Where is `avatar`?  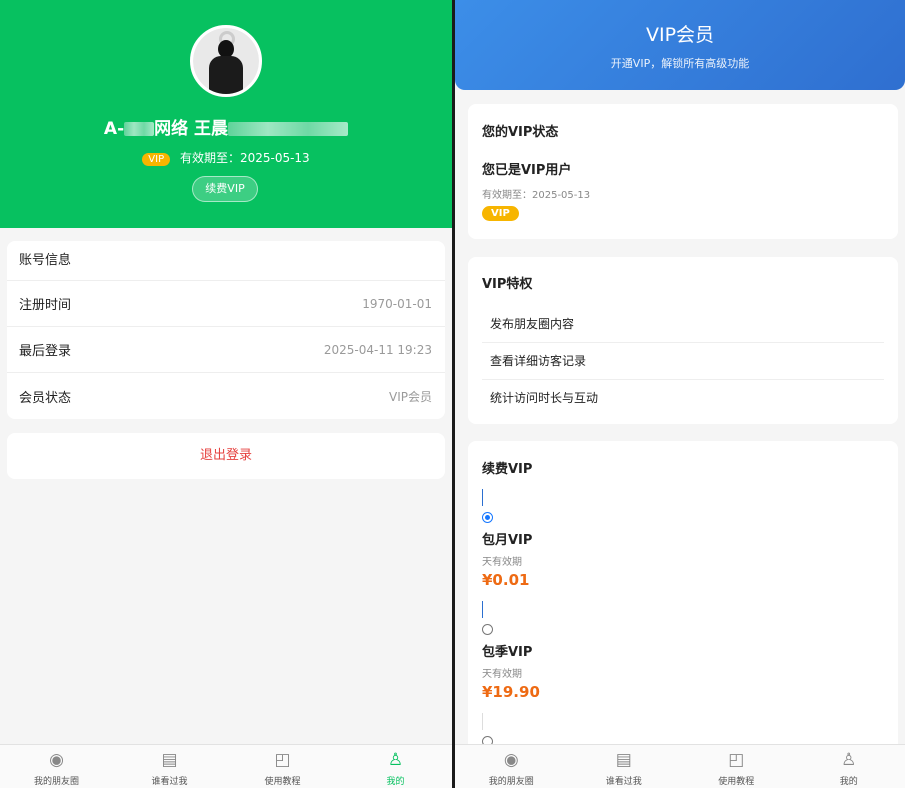 avatar is located at coordinates (226, 61).